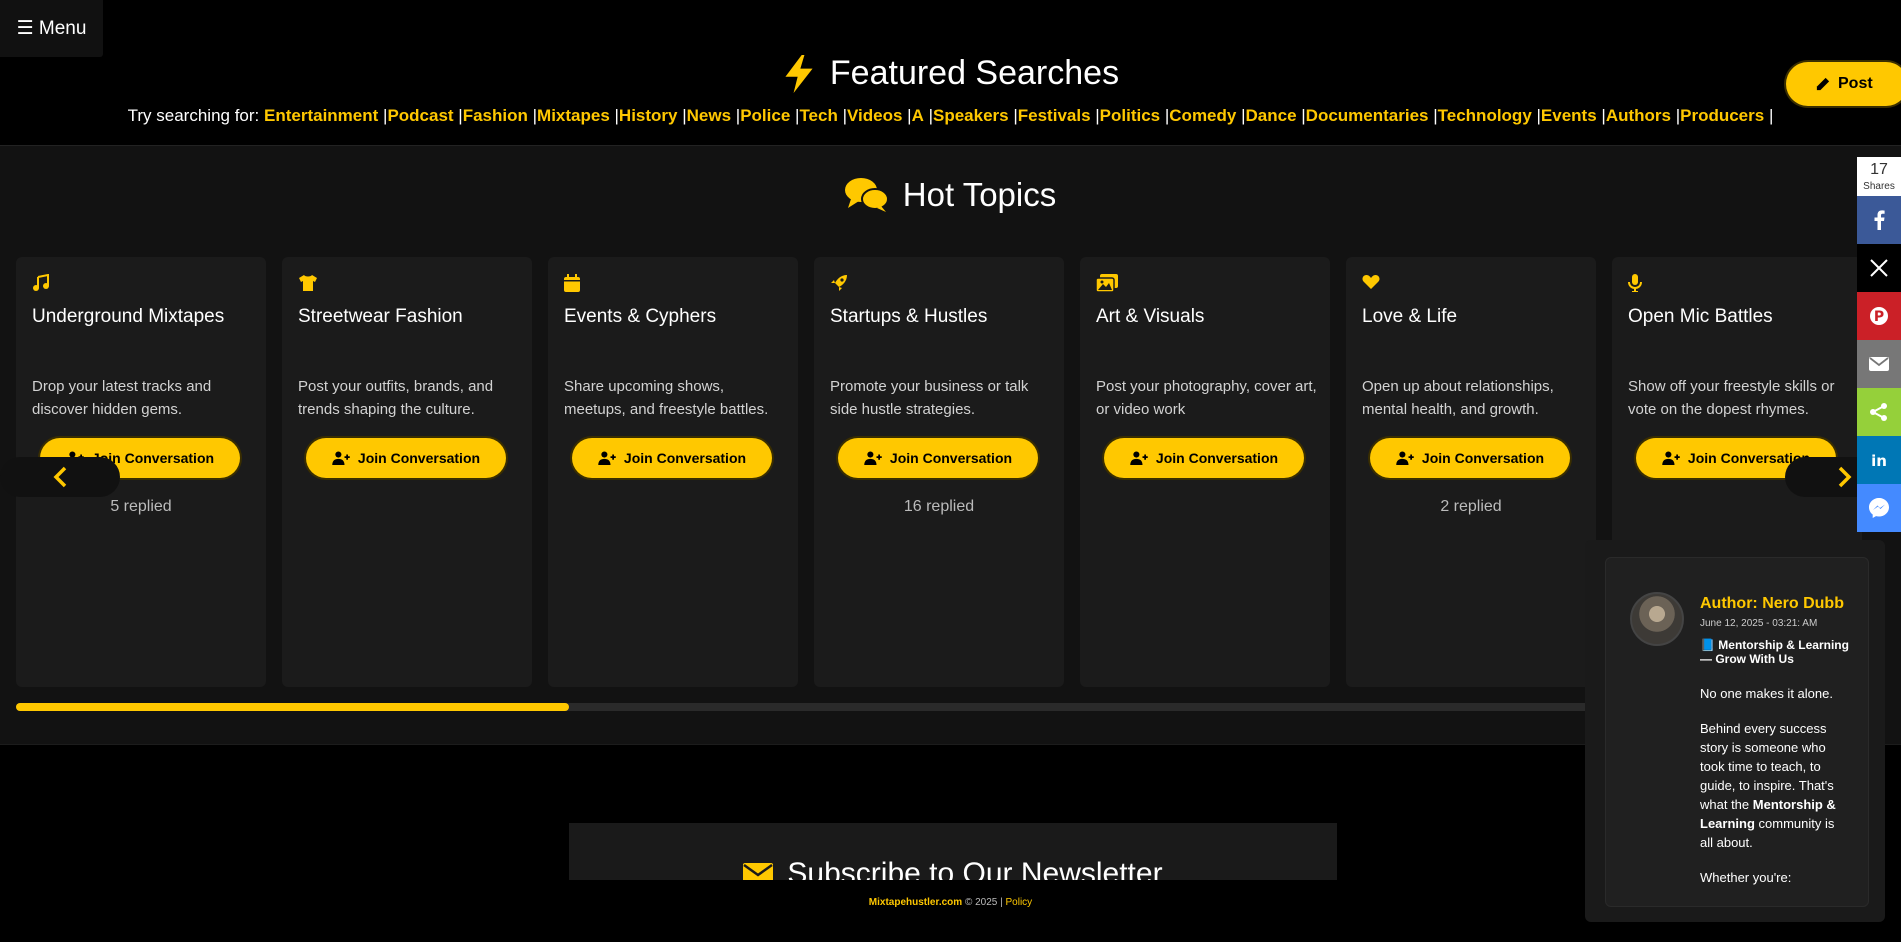 The image size is (1901, 942). I want to click on search-link: Videos, so click(874, 115).